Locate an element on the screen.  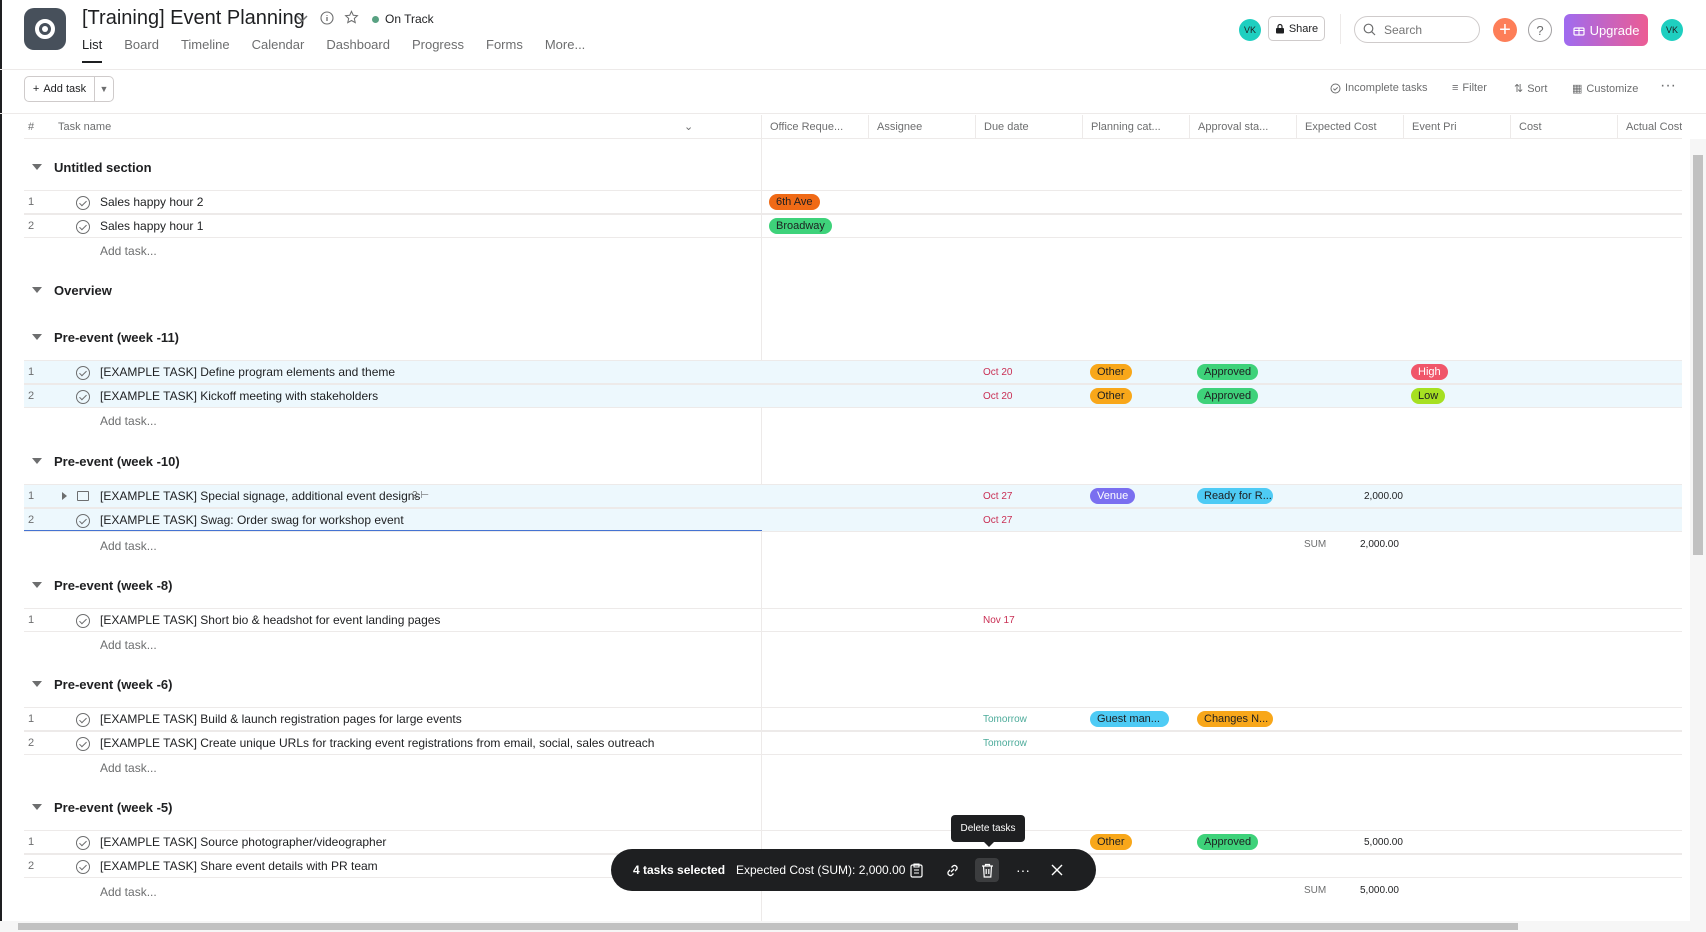
section-header: Pre-event (week -10) is located at coordinates (102, 461).